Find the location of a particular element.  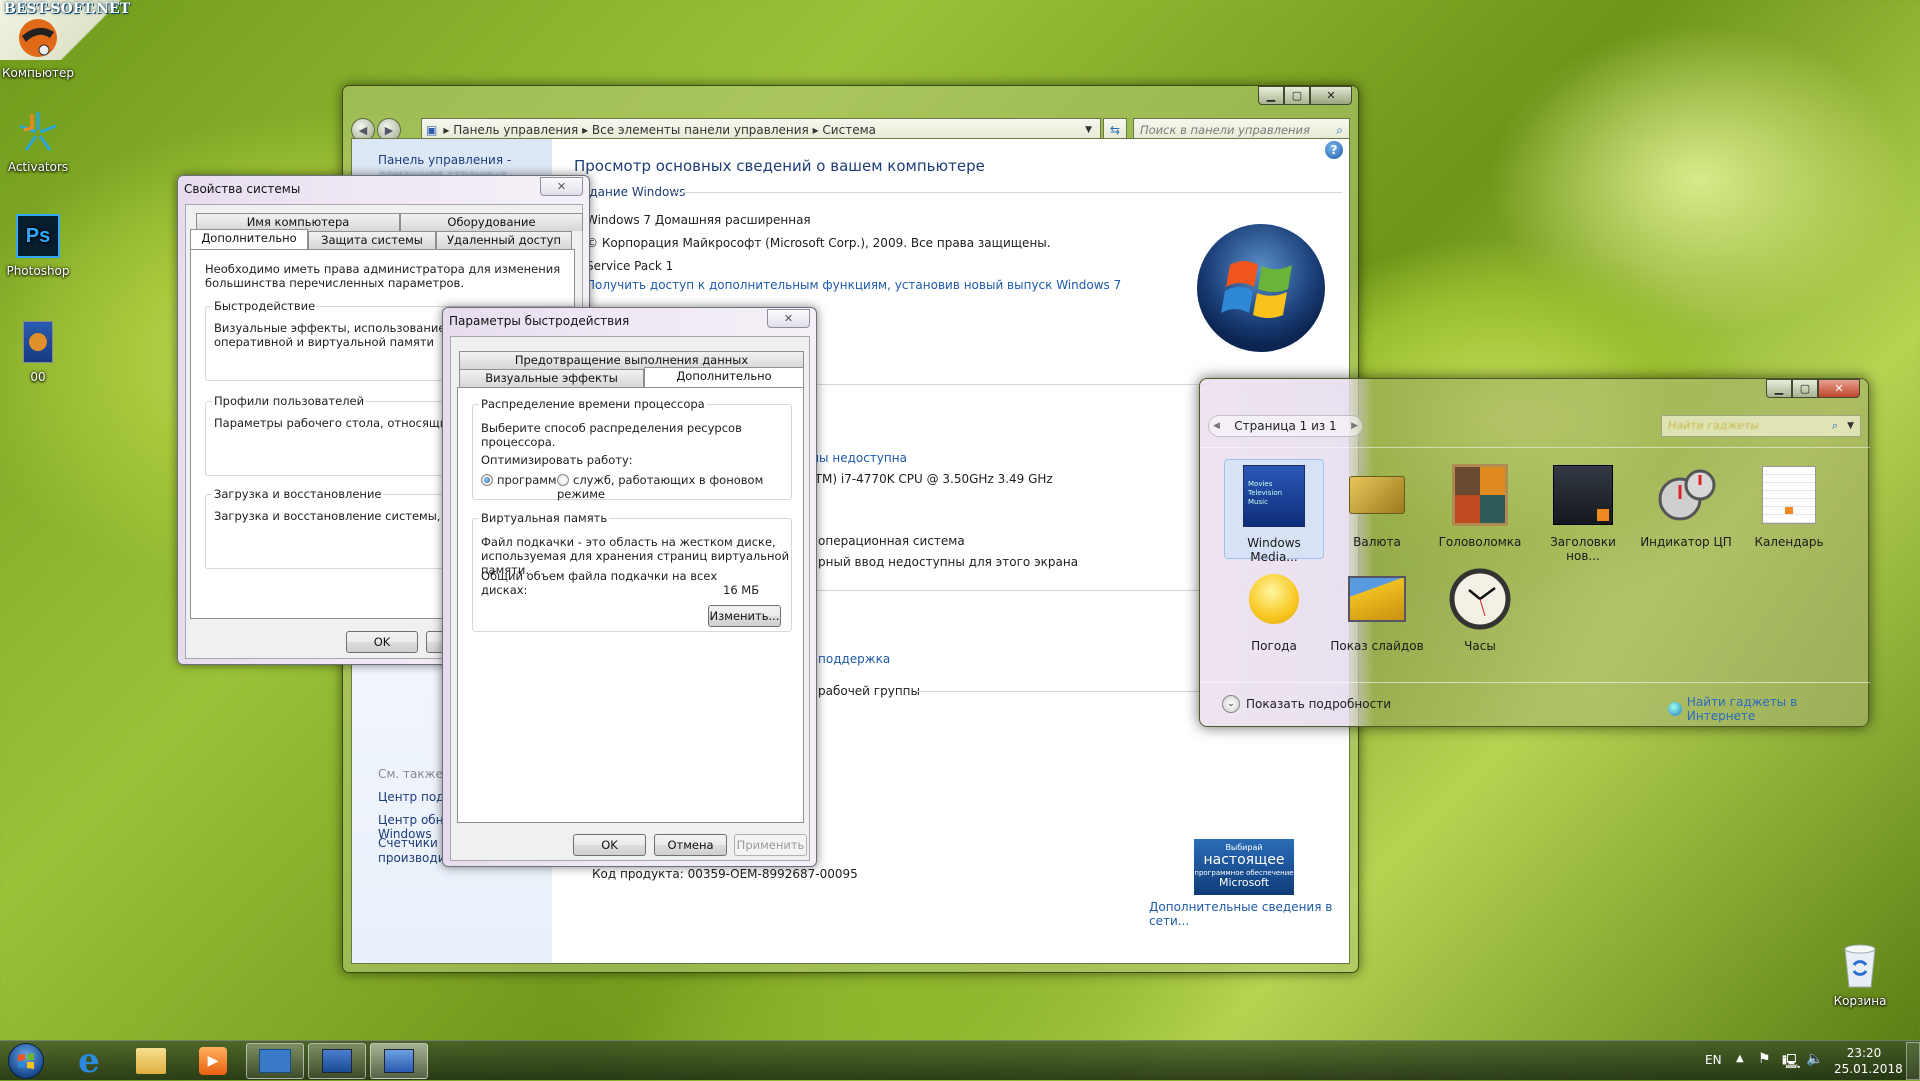

breadcrumb-item: Все элементы панели управления is located at coordinates (700, 130).